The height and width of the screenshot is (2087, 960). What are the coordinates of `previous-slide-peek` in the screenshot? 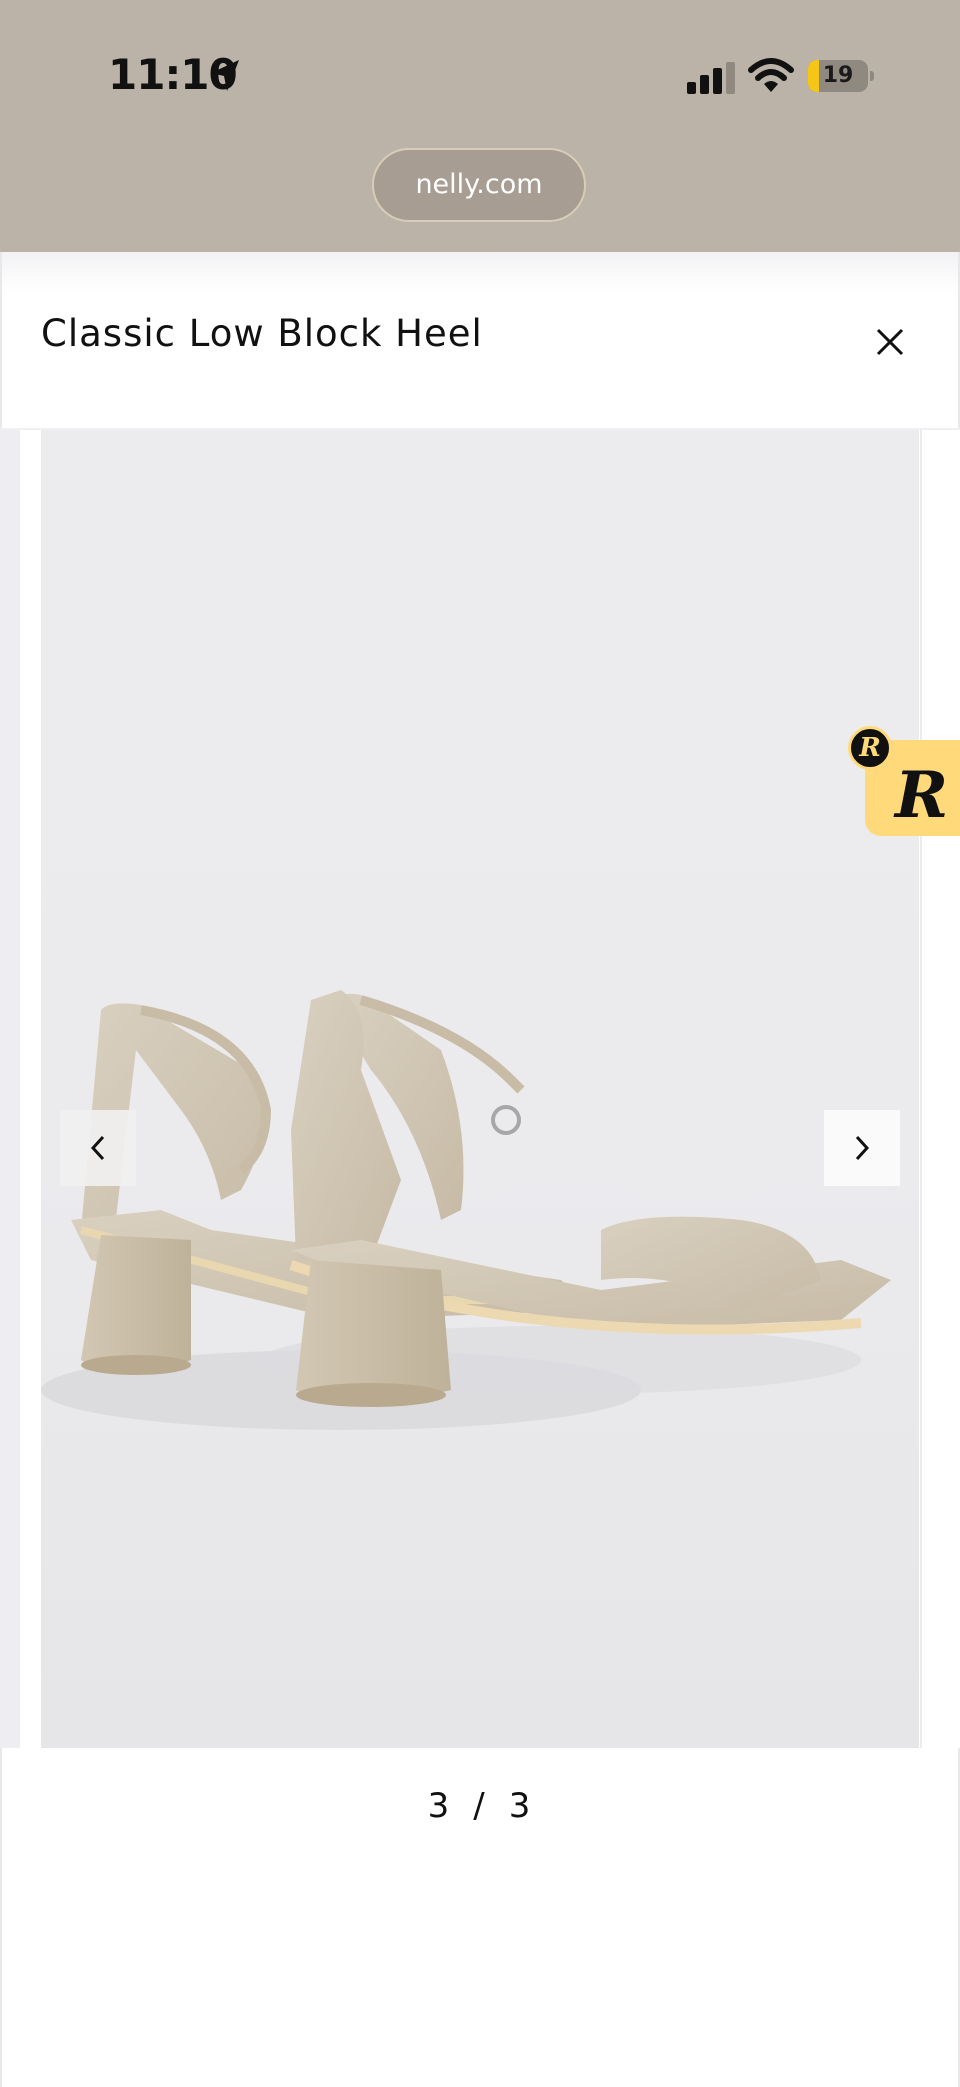 It's located at (10, 1089).